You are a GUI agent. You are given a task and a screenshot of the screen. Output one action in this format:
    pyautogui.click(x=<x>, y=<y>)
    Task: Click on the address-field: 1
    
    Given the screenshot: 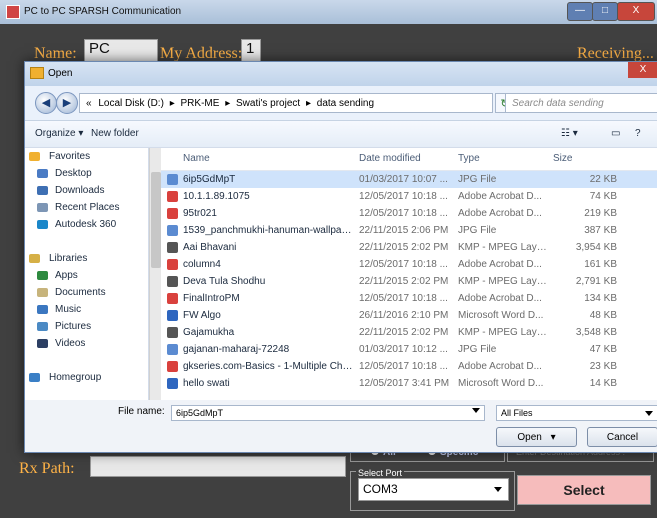 What is the action you would take?
    pyautogui.click(x=251, y=50)
    